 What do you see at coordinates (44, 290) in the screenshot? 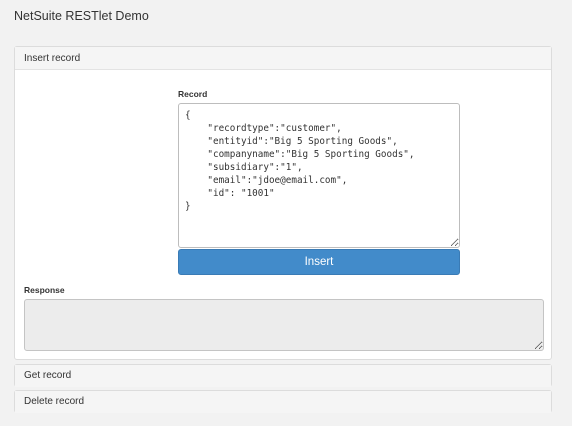
I see `response-label: Response` at bounding box center [44, 290].